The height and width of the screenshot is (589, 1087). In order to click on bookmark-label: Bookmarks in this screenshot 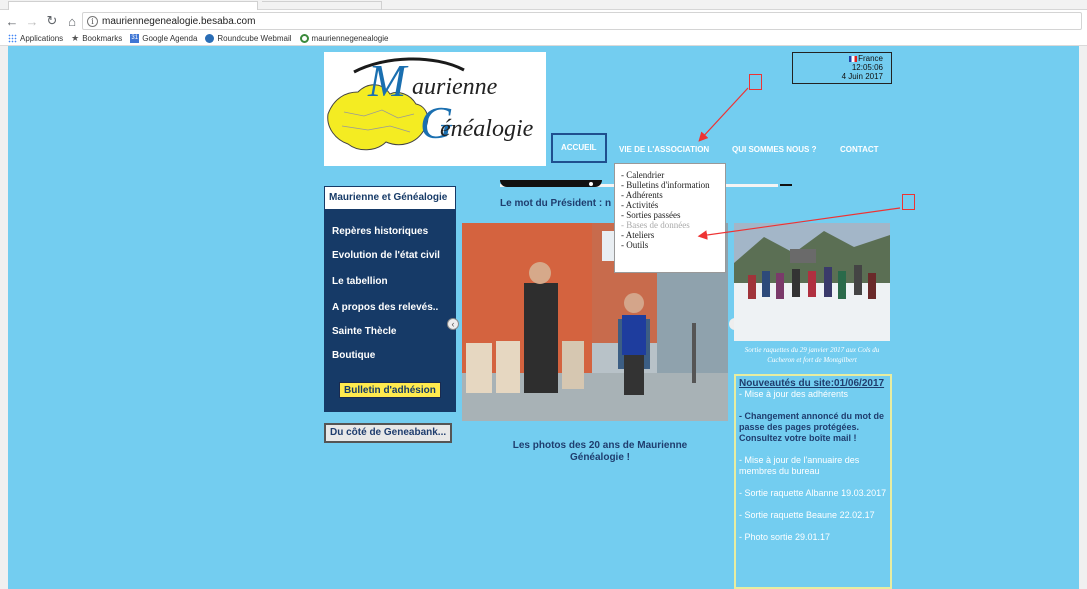, I will do `click(102, 38)`.